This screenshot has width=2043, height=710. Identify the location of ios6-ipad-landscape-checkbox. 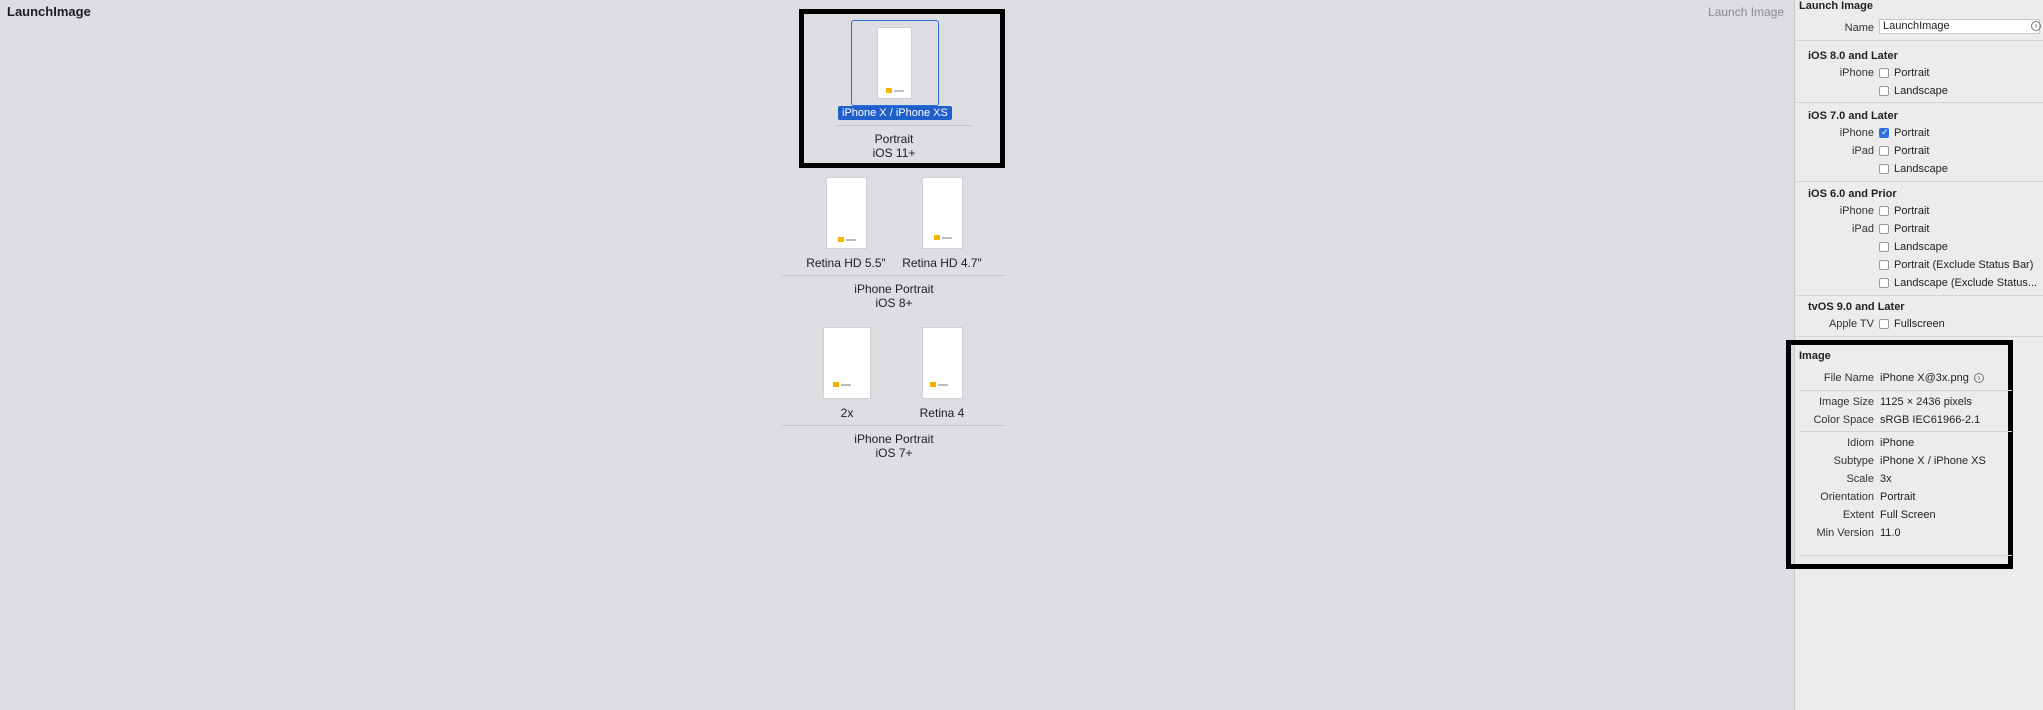
(1884, 247).